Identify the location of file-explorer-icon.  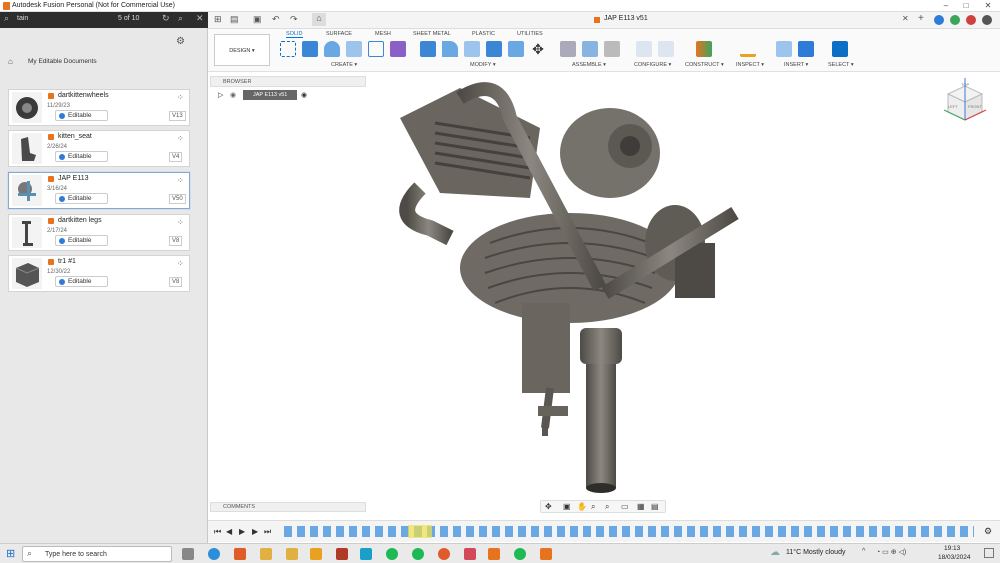
(266, 554).